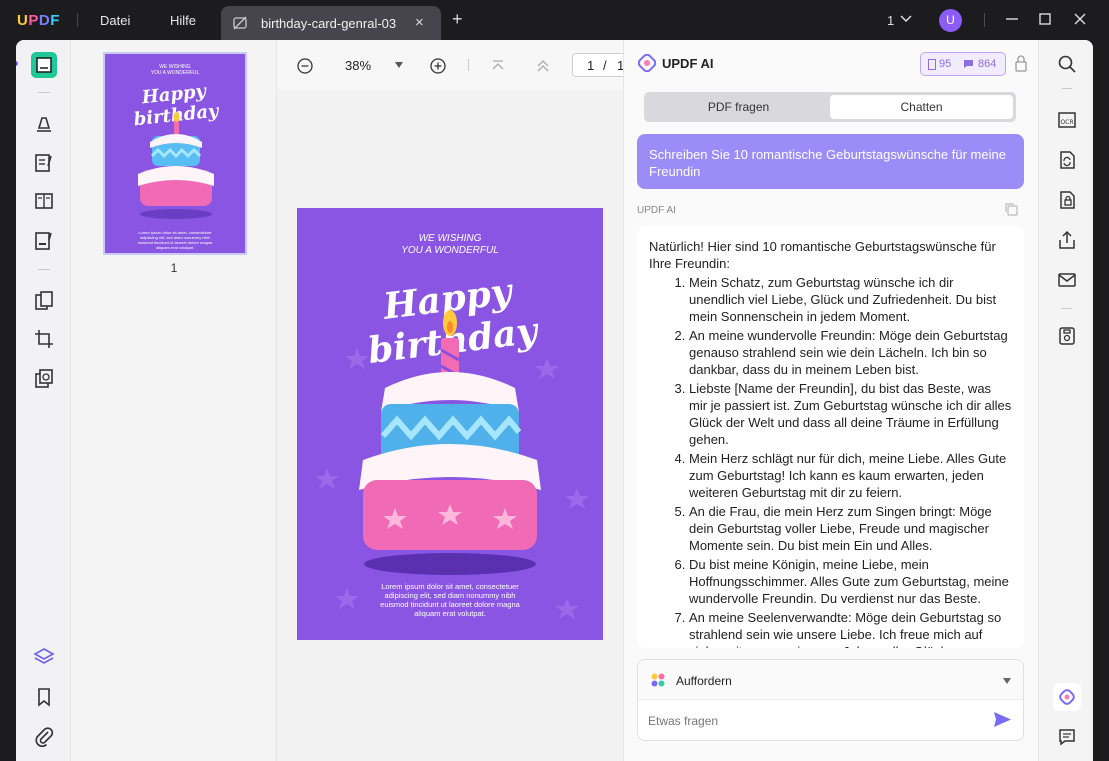  Describe the element at coordinates (305, 66) in the screenshot. I see `zoom-out-icon` at that location.